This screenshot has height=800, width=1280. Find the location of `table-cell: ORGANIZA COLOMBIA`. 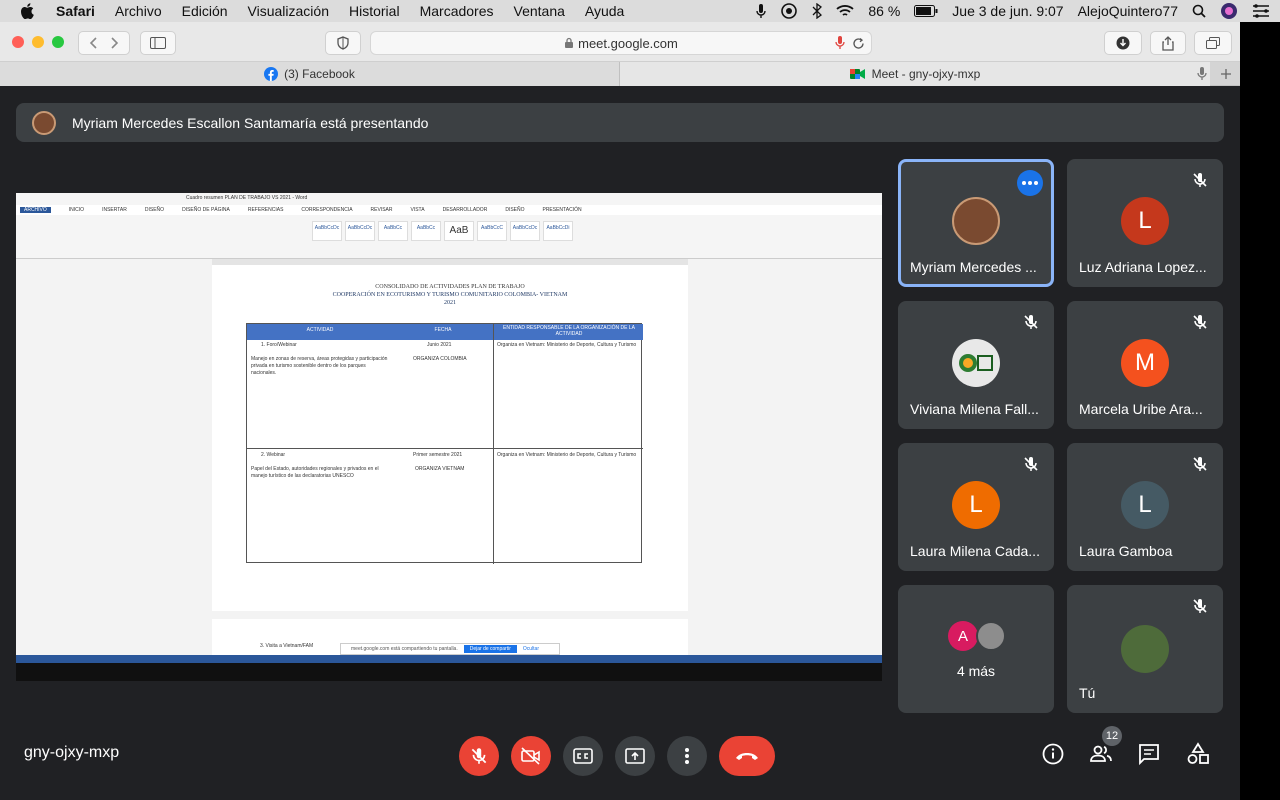

table-cell: ORGANIZA COLOMBIA is located at coordinates (440, 359).